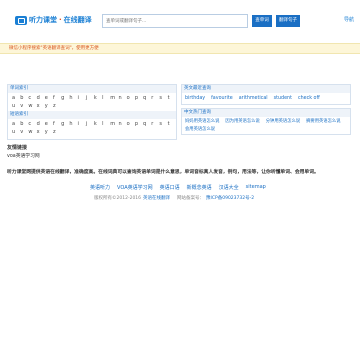 The image size is (360, 360). What do you see at coordinates (24, 98) in the screenshot?
I see `word-index-letter-b: b` at bounding box center [24, 98].